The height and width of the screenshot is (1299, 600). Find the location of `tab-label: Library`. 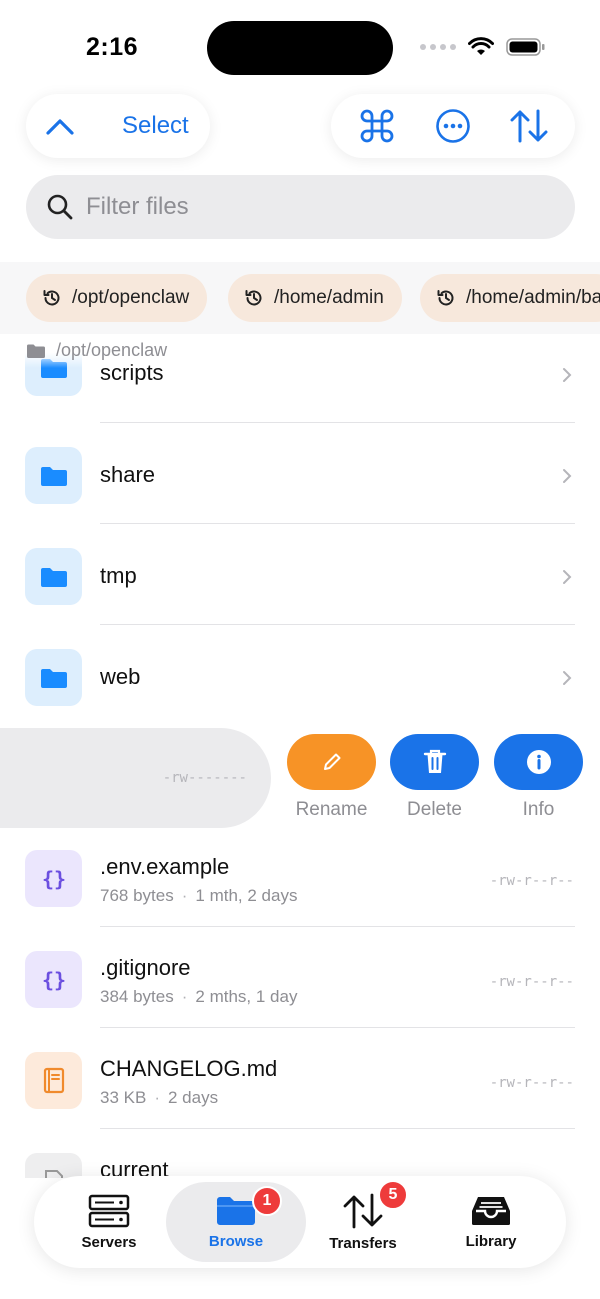

tab-label: Library is located at coordinates (491, 1241).